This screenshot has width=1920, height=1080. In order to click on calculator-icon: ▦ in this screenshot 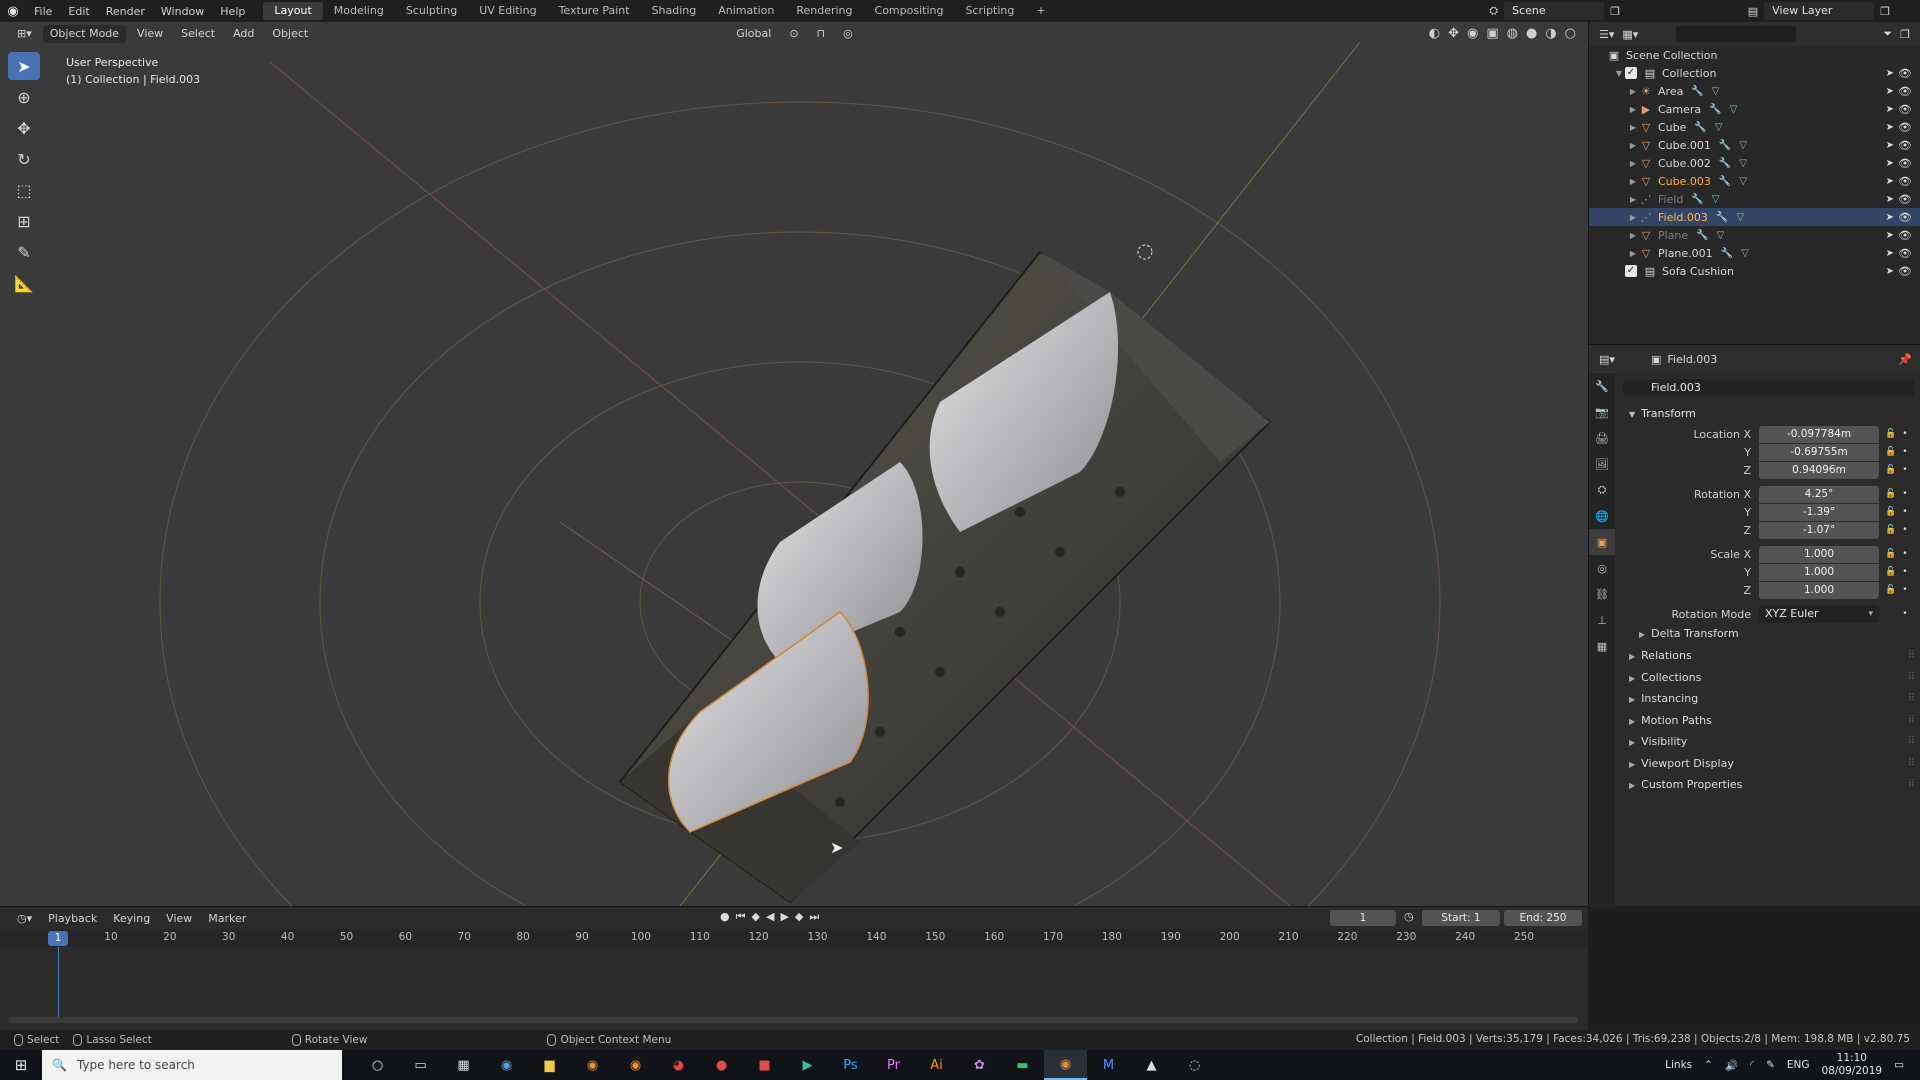, I will do `click(463, 1065)`.